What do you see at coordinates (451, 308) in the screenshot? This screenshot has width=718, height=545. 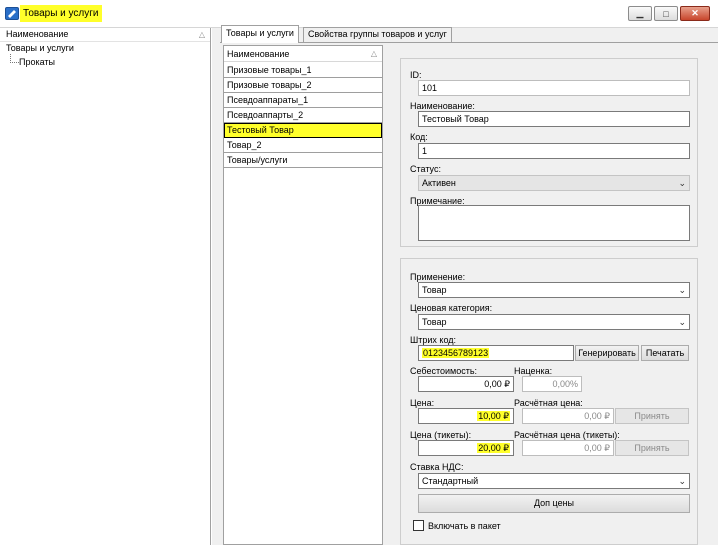 I see `price-category-label: Ценовая категория:` at bounding box center [451, 308].